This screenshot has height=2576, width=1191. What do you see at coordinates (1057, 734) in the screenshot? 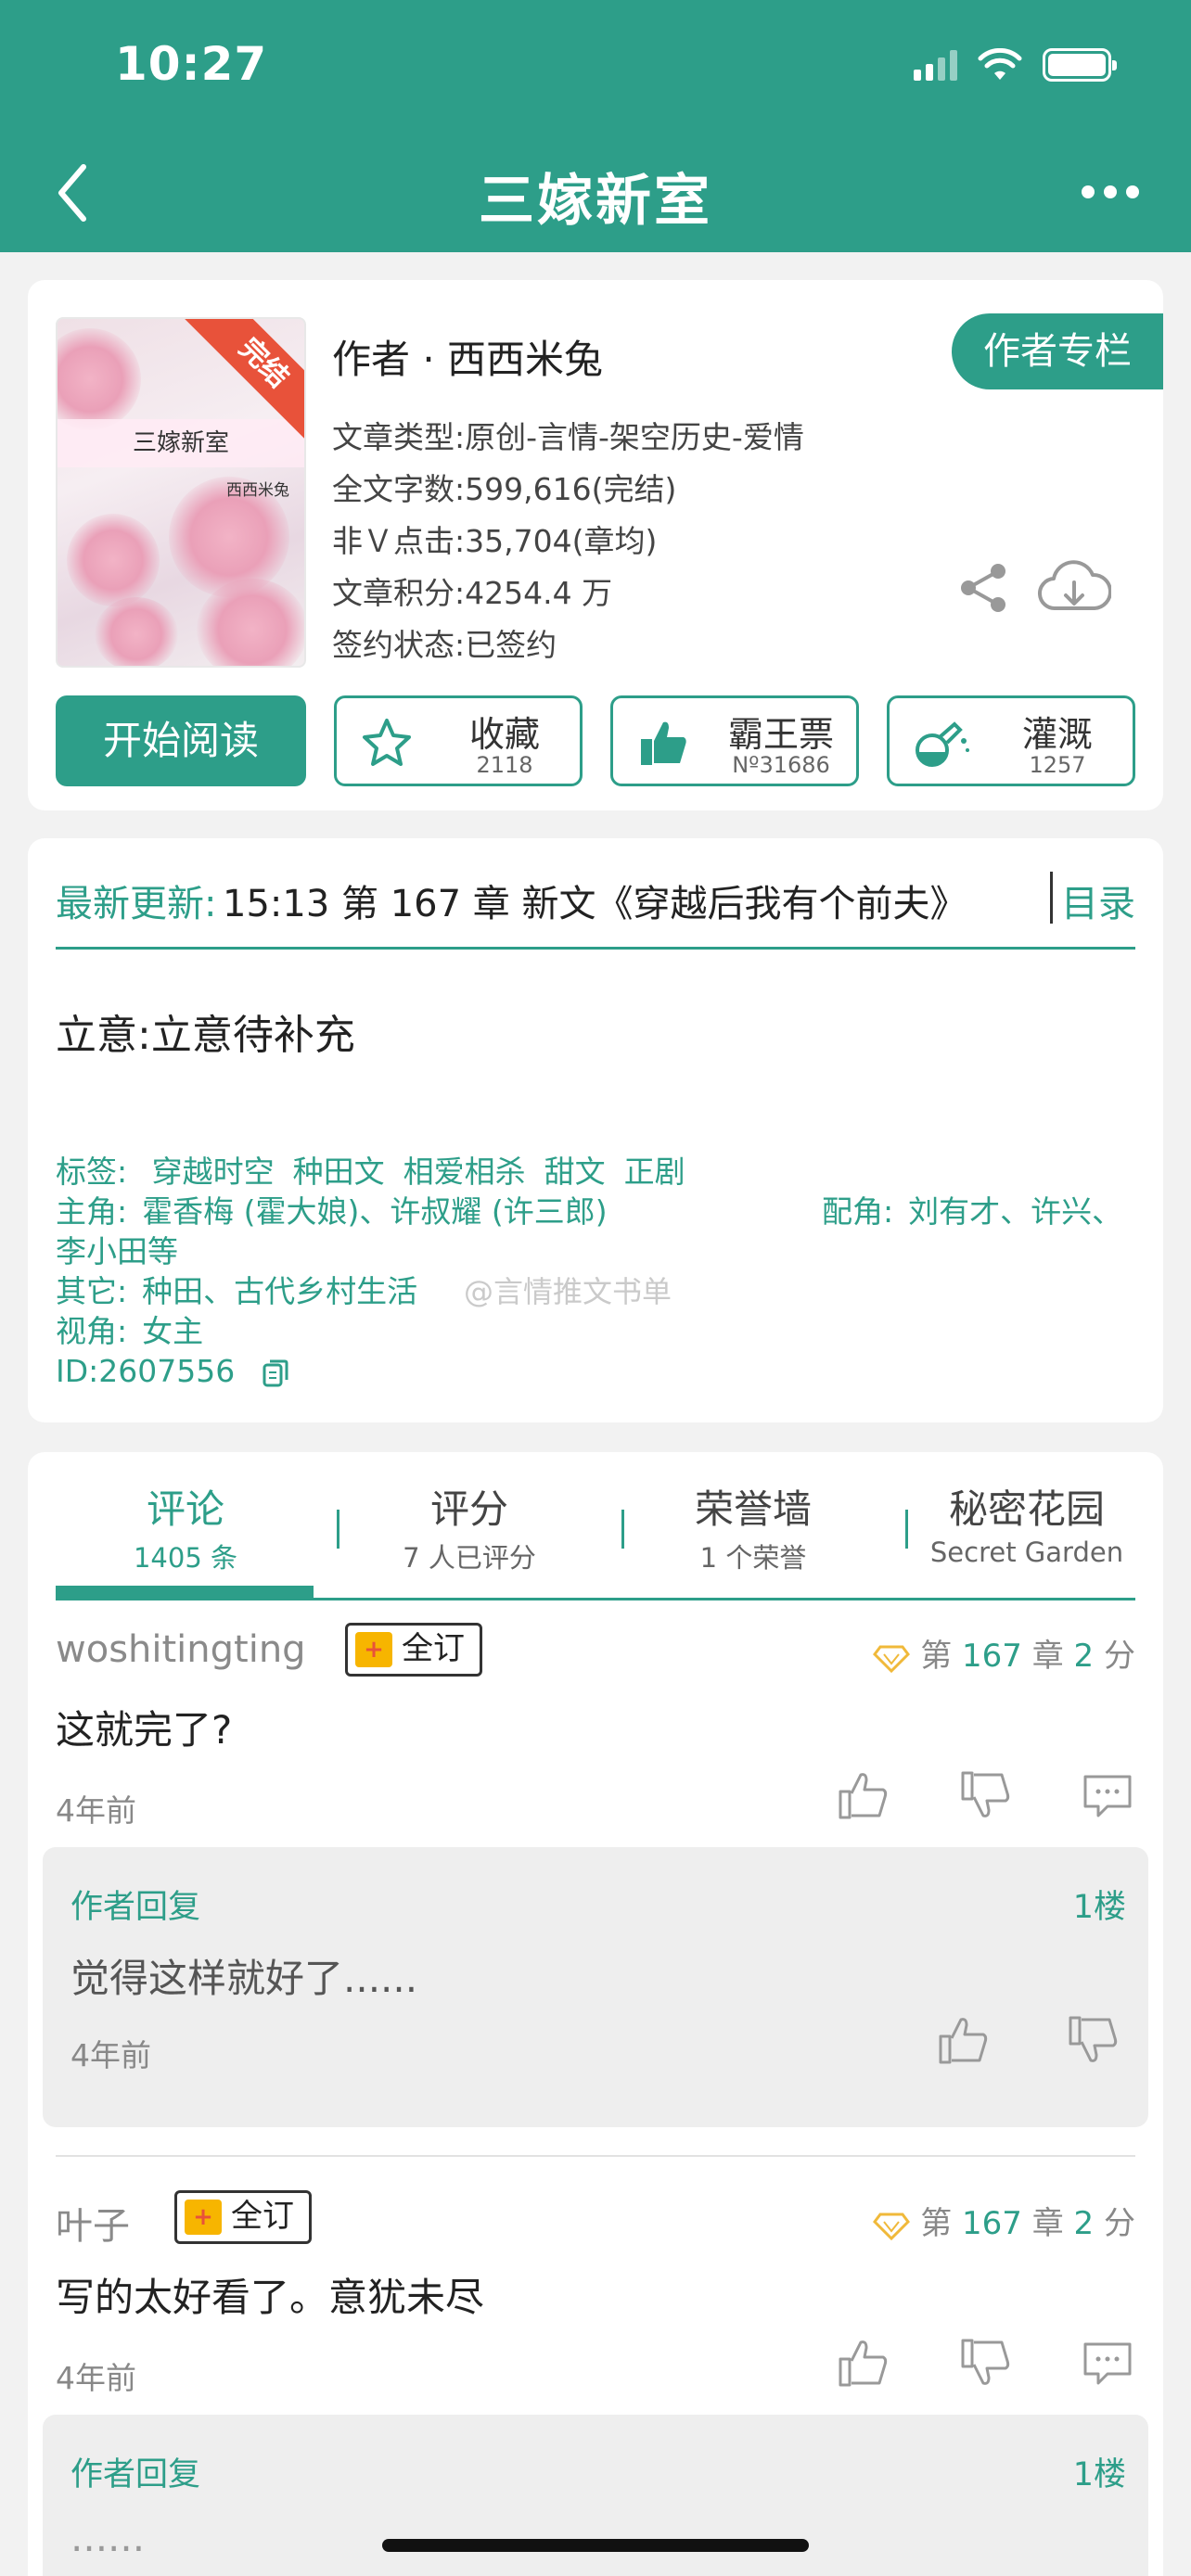
I see `irrigate-label: 灌溉` at bounding box center [1057, 734].